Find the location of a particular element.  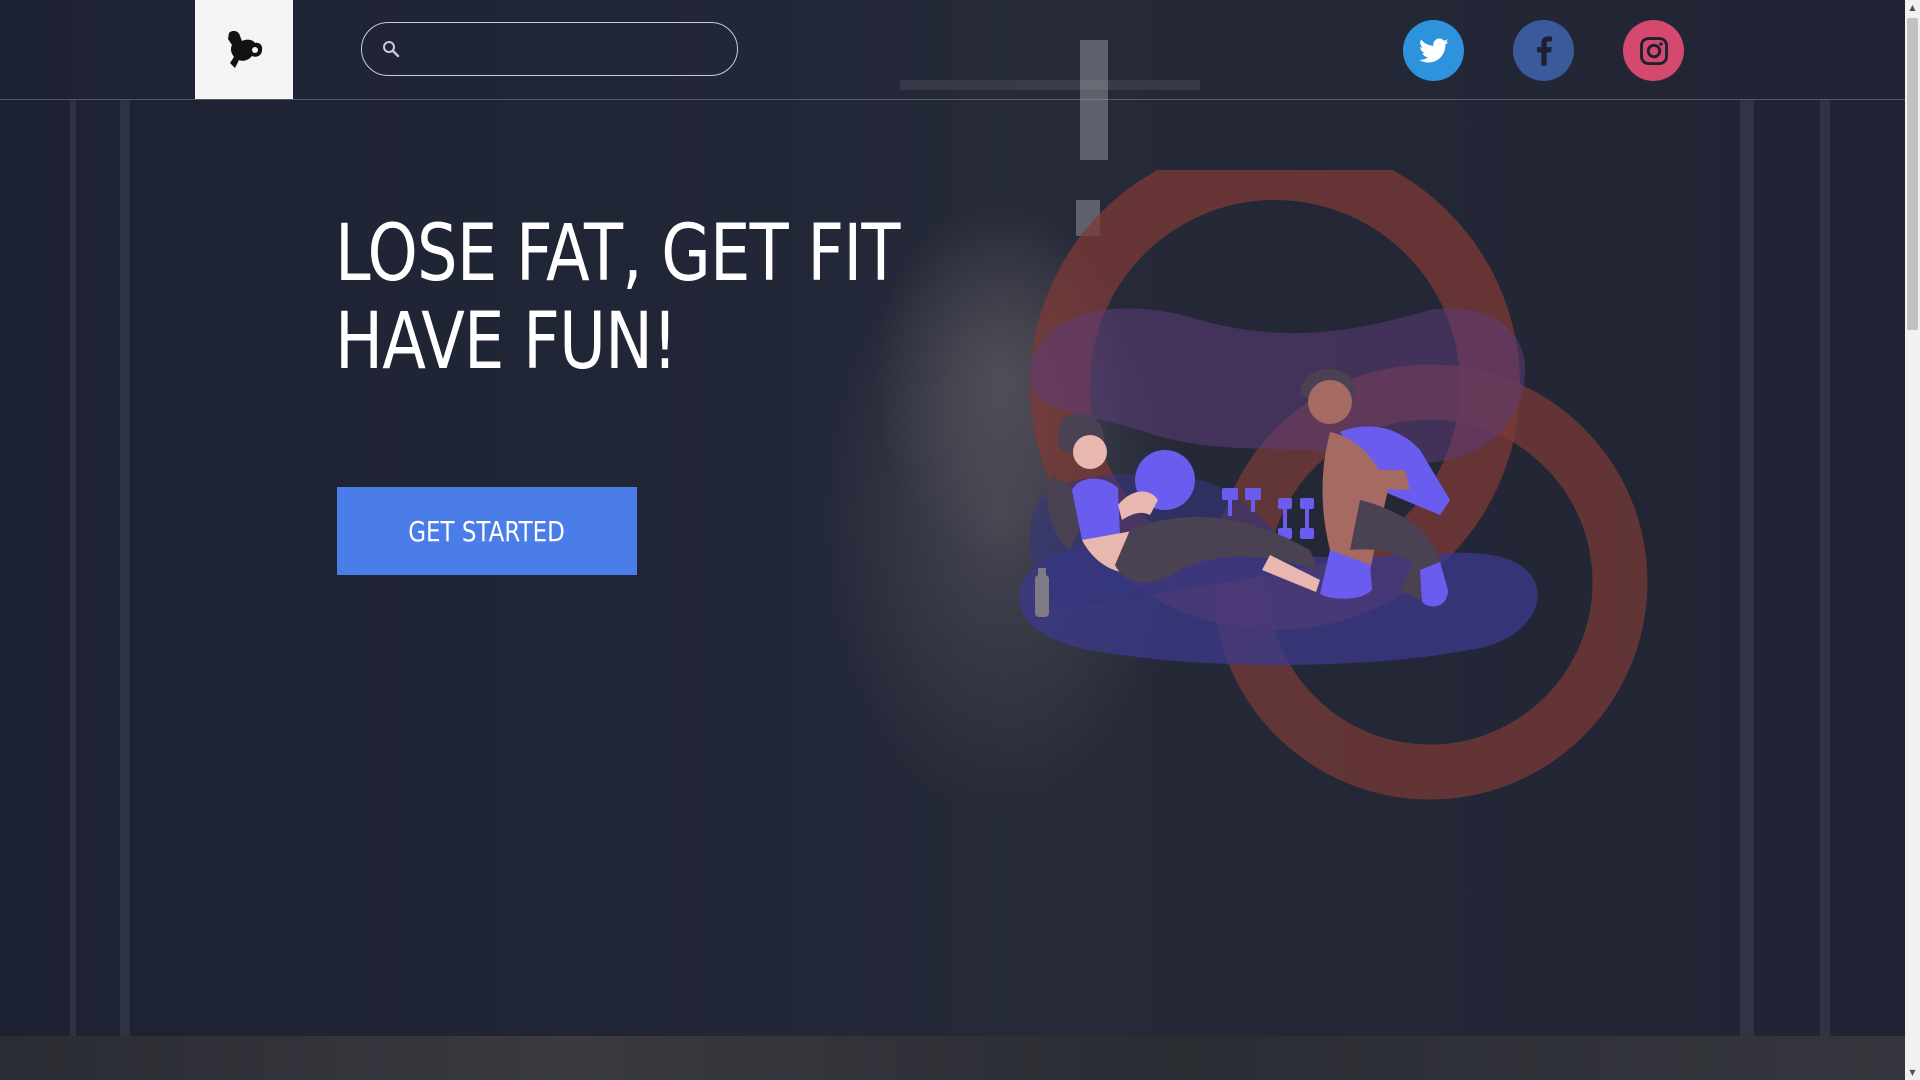

facebook-icon is located at coordinates (1544, 50).